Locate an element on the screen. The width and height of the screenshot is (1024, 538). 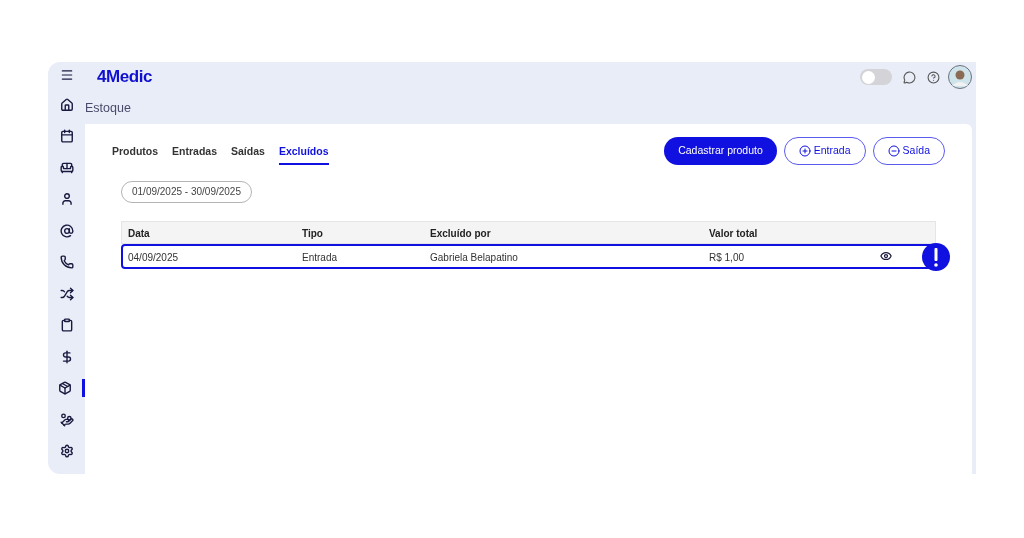
user-icon is located at coordinates (66, 199).